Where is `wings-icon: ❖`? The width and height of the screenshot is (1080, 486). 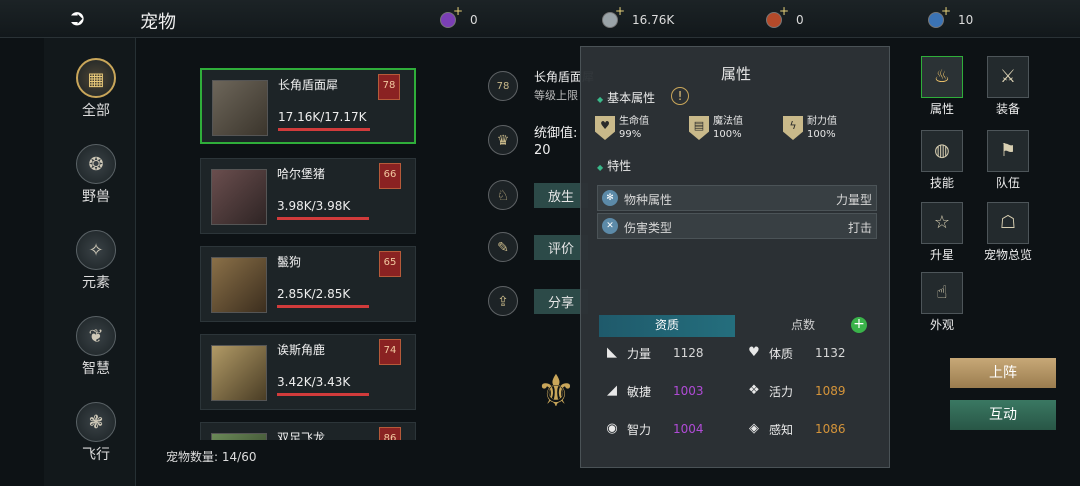
wings-icon: ❖ is located at coordinates (754, 390).